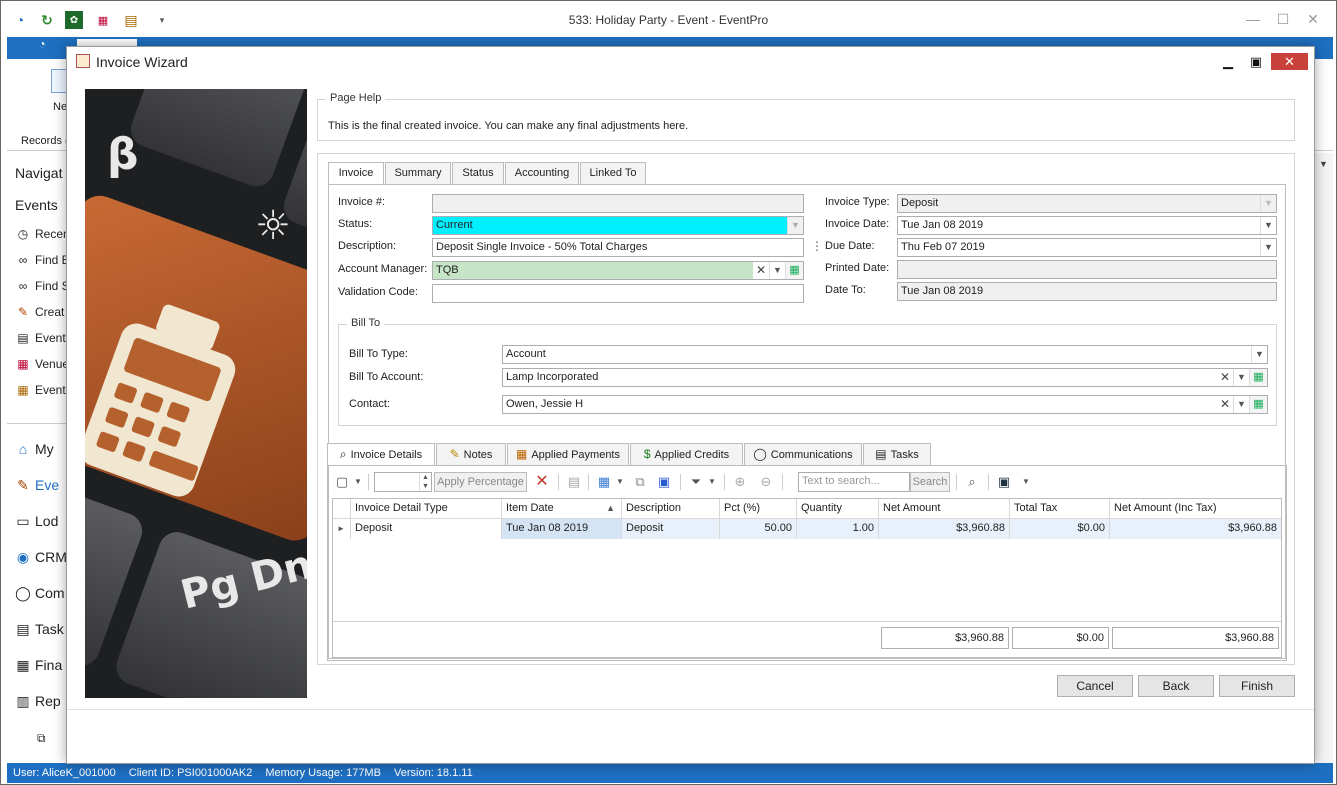 Image resolution: width=1337 pixels, height=785 pixels. Describe the element at coordinates (640, 482) in the screenshot. I see `copy-icon: ⧉` at that location.